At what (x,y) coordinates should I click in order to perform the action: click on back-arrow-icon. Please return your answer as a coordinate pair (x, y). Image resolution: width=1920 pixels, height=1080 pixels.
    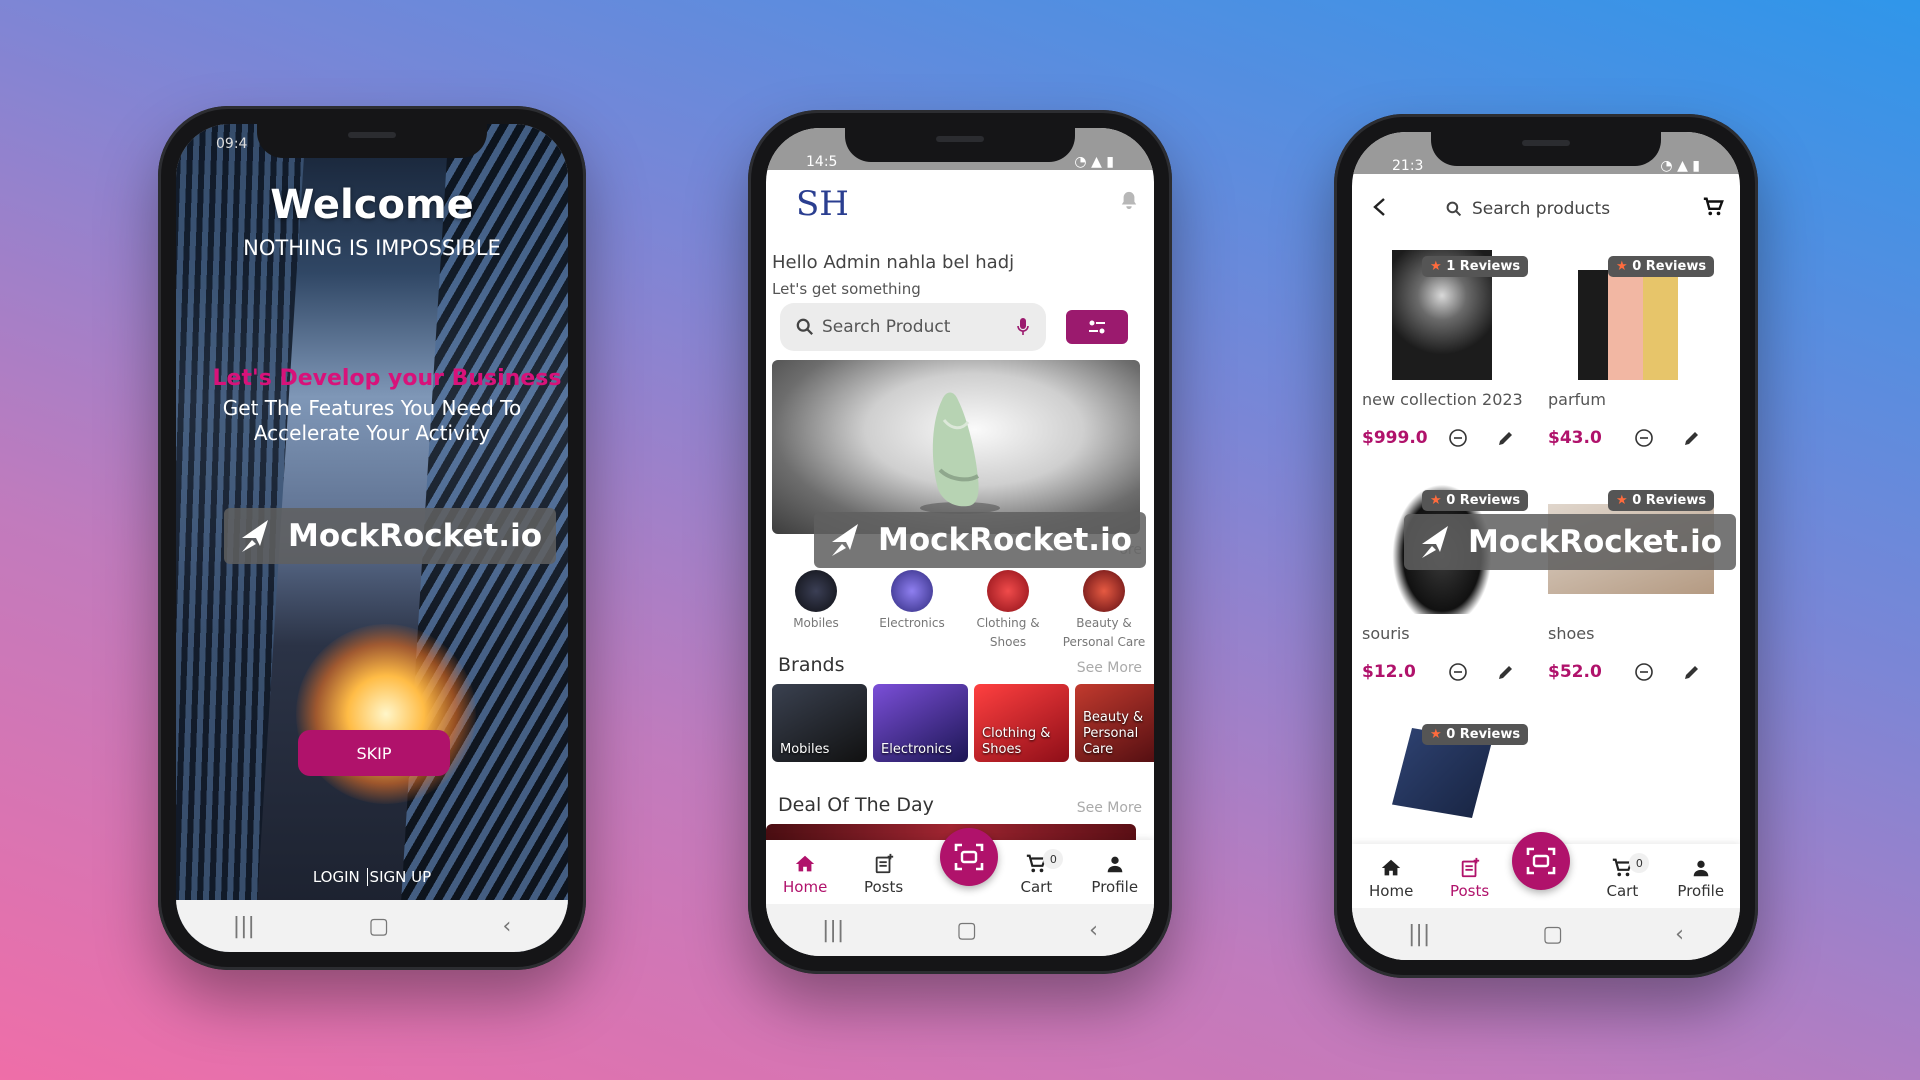
    Looking at the image, I should click on (1380, 207).